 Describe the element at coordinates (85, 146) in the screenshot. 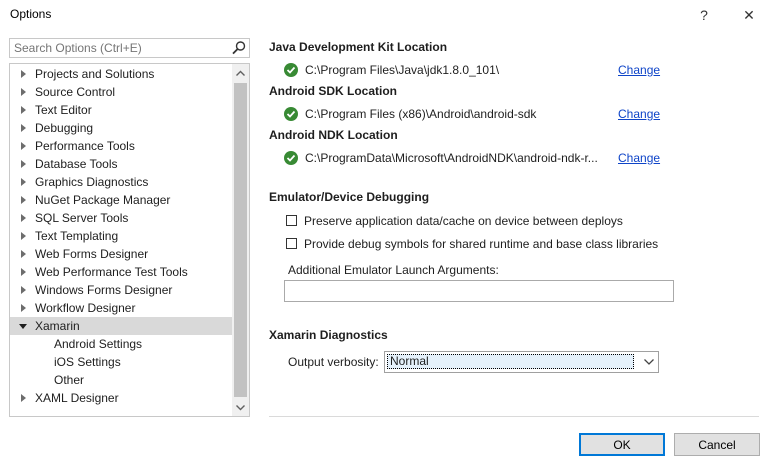

I see `tree-item-label: Performance Tools` at that location.